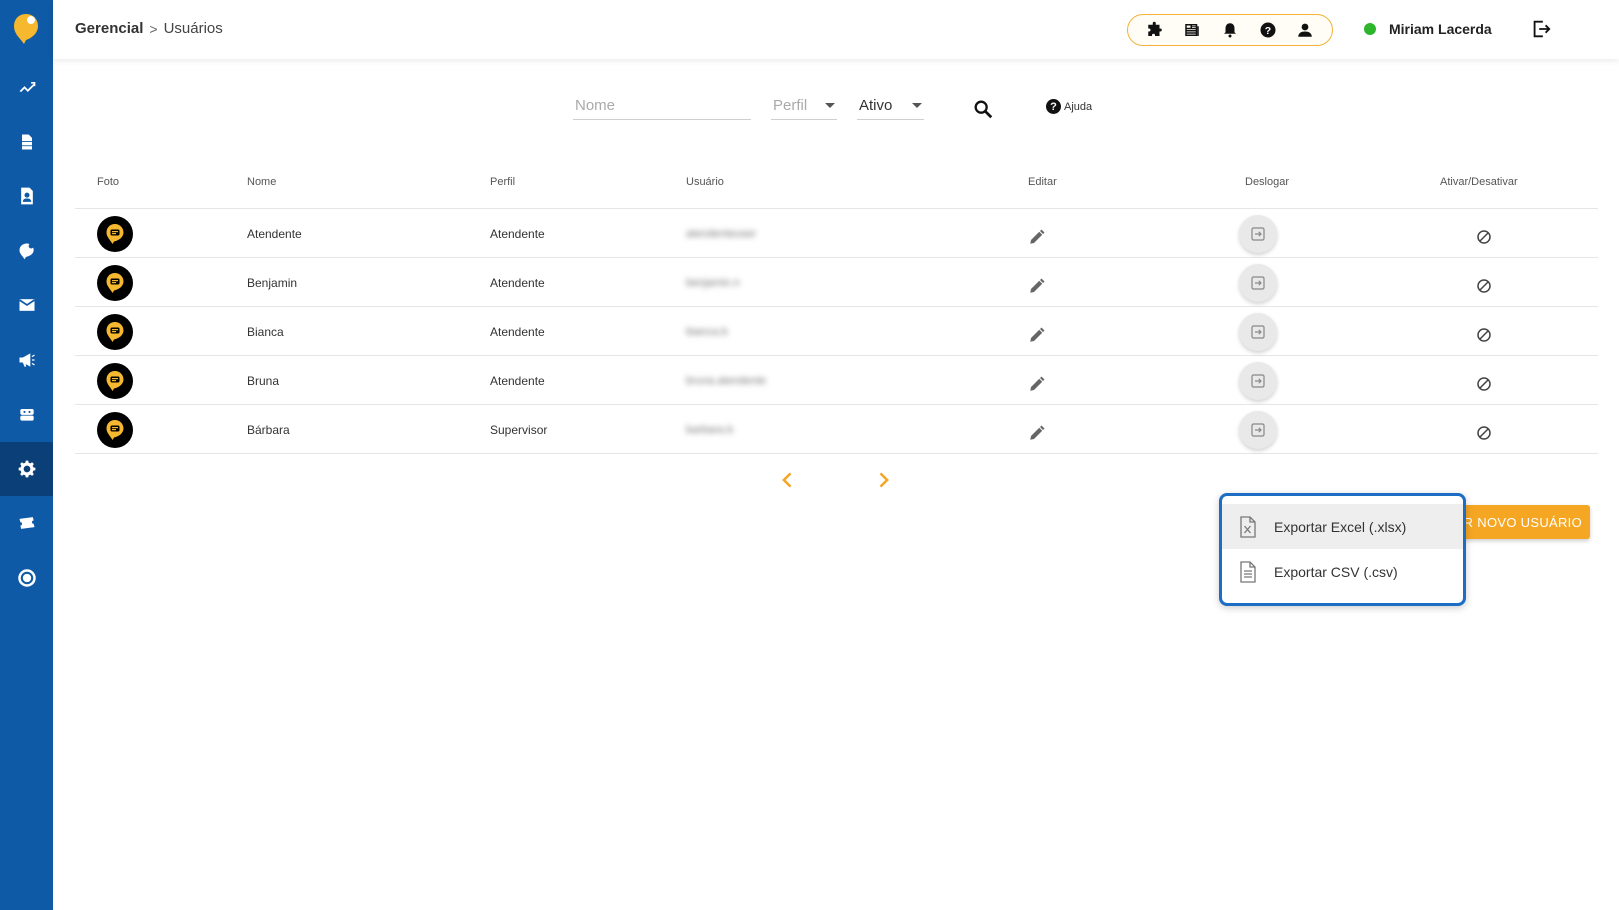 This screenshot has height=910, width=1619. Describe the element at coordinates (883, 480) in the screenshot. I see `next-page-button` at that location.